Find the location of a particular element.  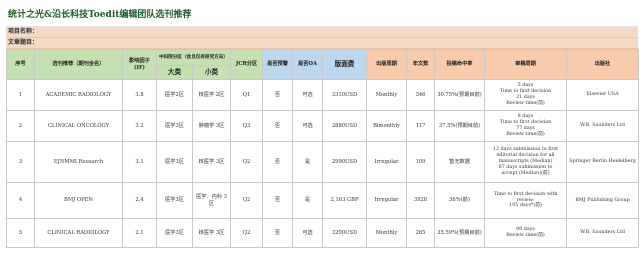

cell-major: 医学2区 is located at coordinates (174, 95).